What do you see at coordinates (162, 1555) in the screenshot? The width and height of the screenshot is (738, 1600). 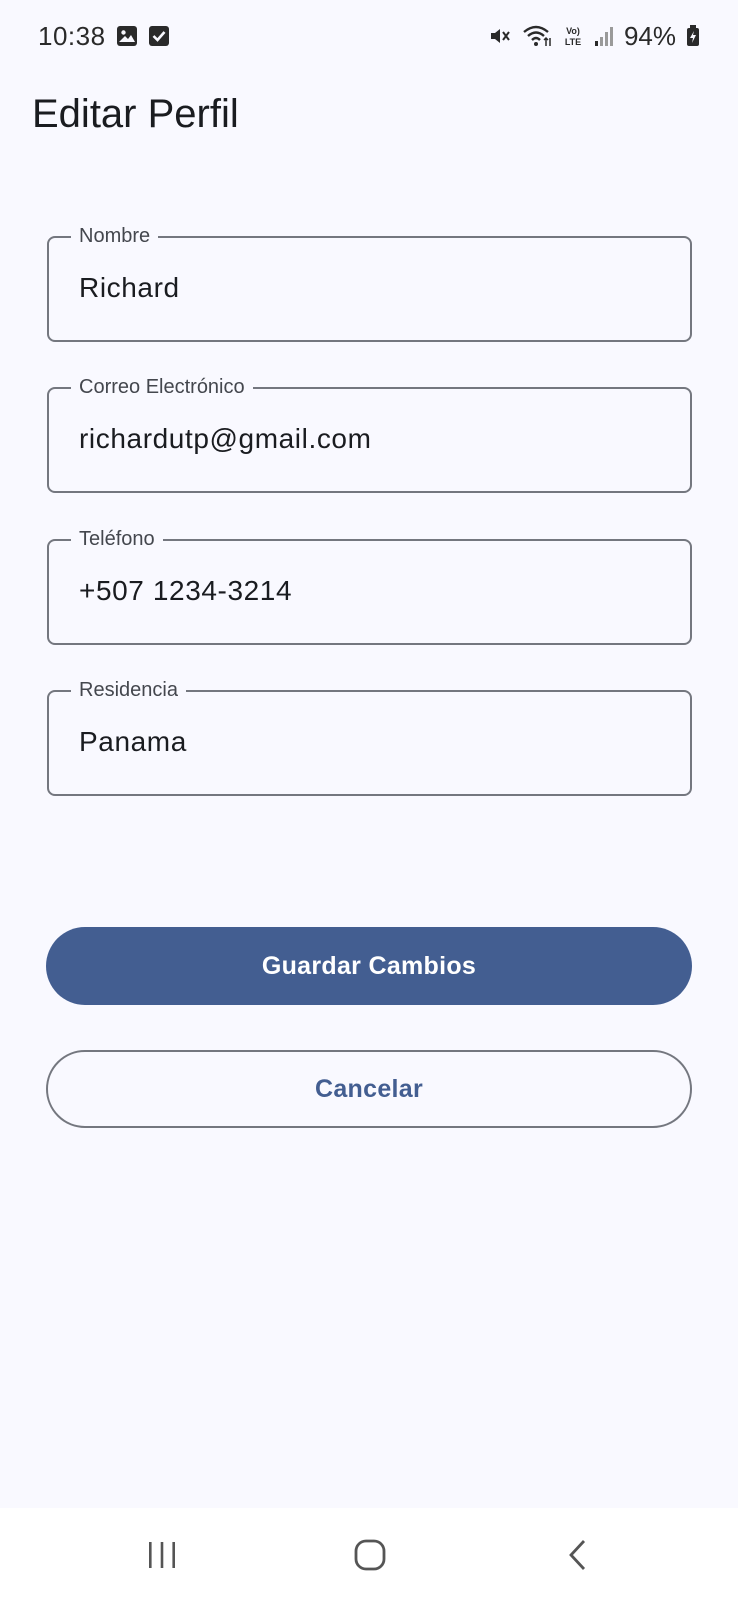 I see `recent-apps-icon` at bounding box center [162, 1555].